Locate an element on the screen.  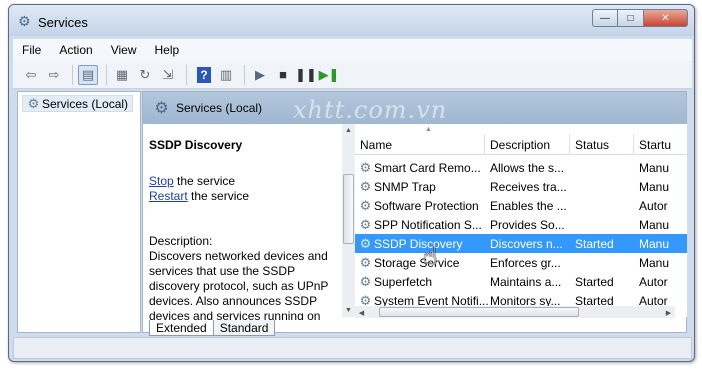
list-horizontal-scrollbar: ◀ ▶ is located at coordinates (515, 312).